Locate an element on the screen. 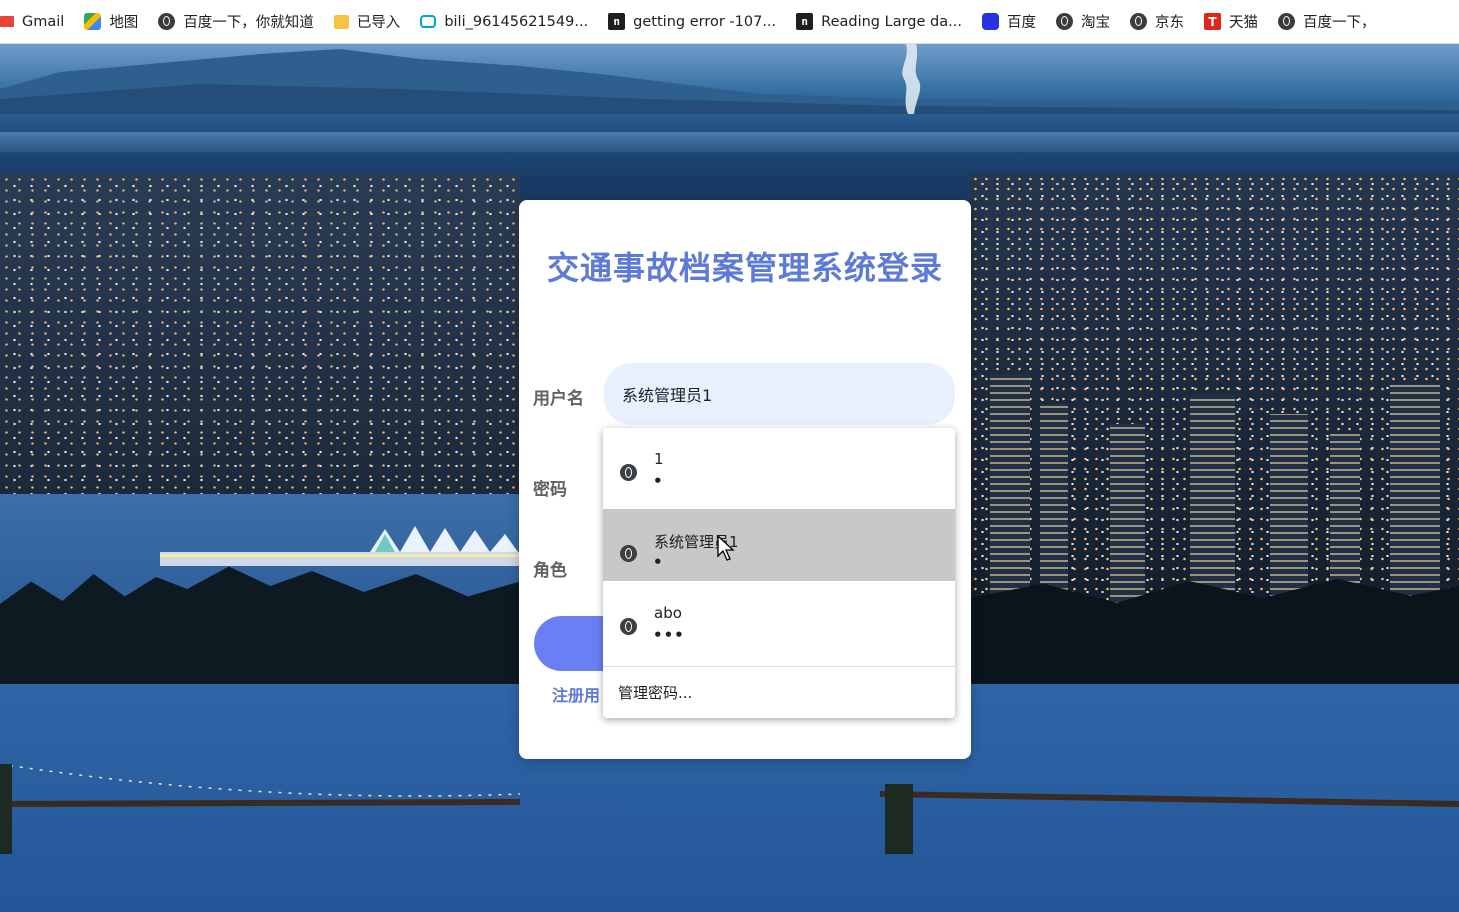 Image resolution: width=1459 pixels, height=912 pixels. bookmark-label: 百度 is located at coordinates (1021, 23).